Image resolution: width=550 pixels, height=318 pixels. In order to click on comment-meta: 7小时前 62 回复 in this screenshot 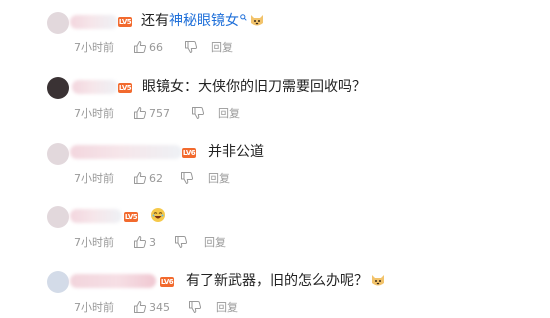, I will do `click(174, 179)`.